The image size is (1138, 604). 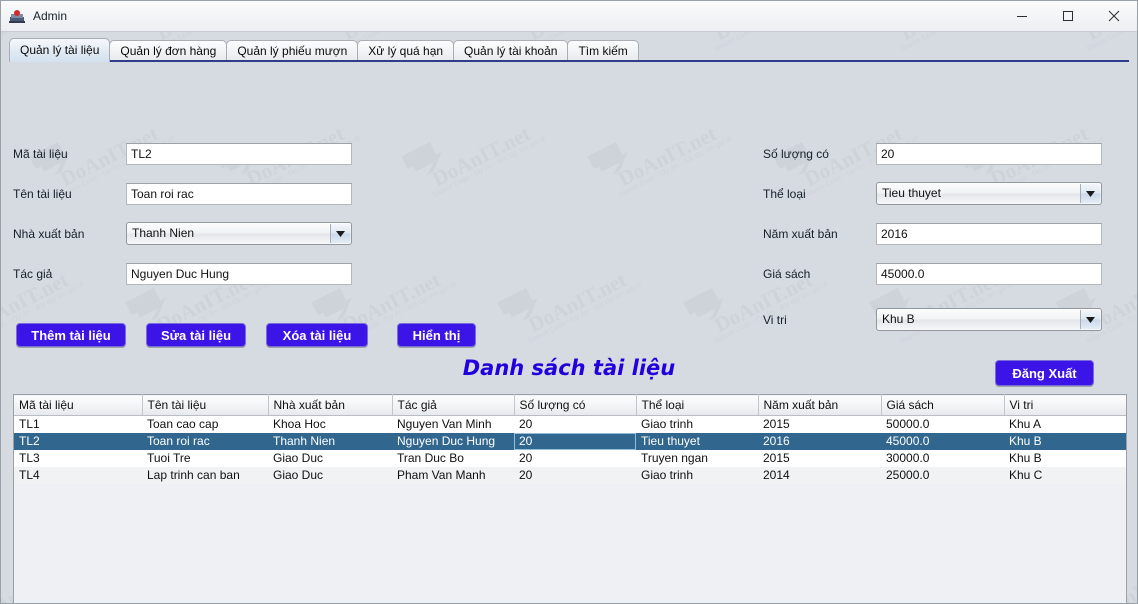 What do you see at coordinates (239, 194) in the screenshot?
I see `input-ten-tai-lieu: Toan roi rac` at bounding box center [239, 194].